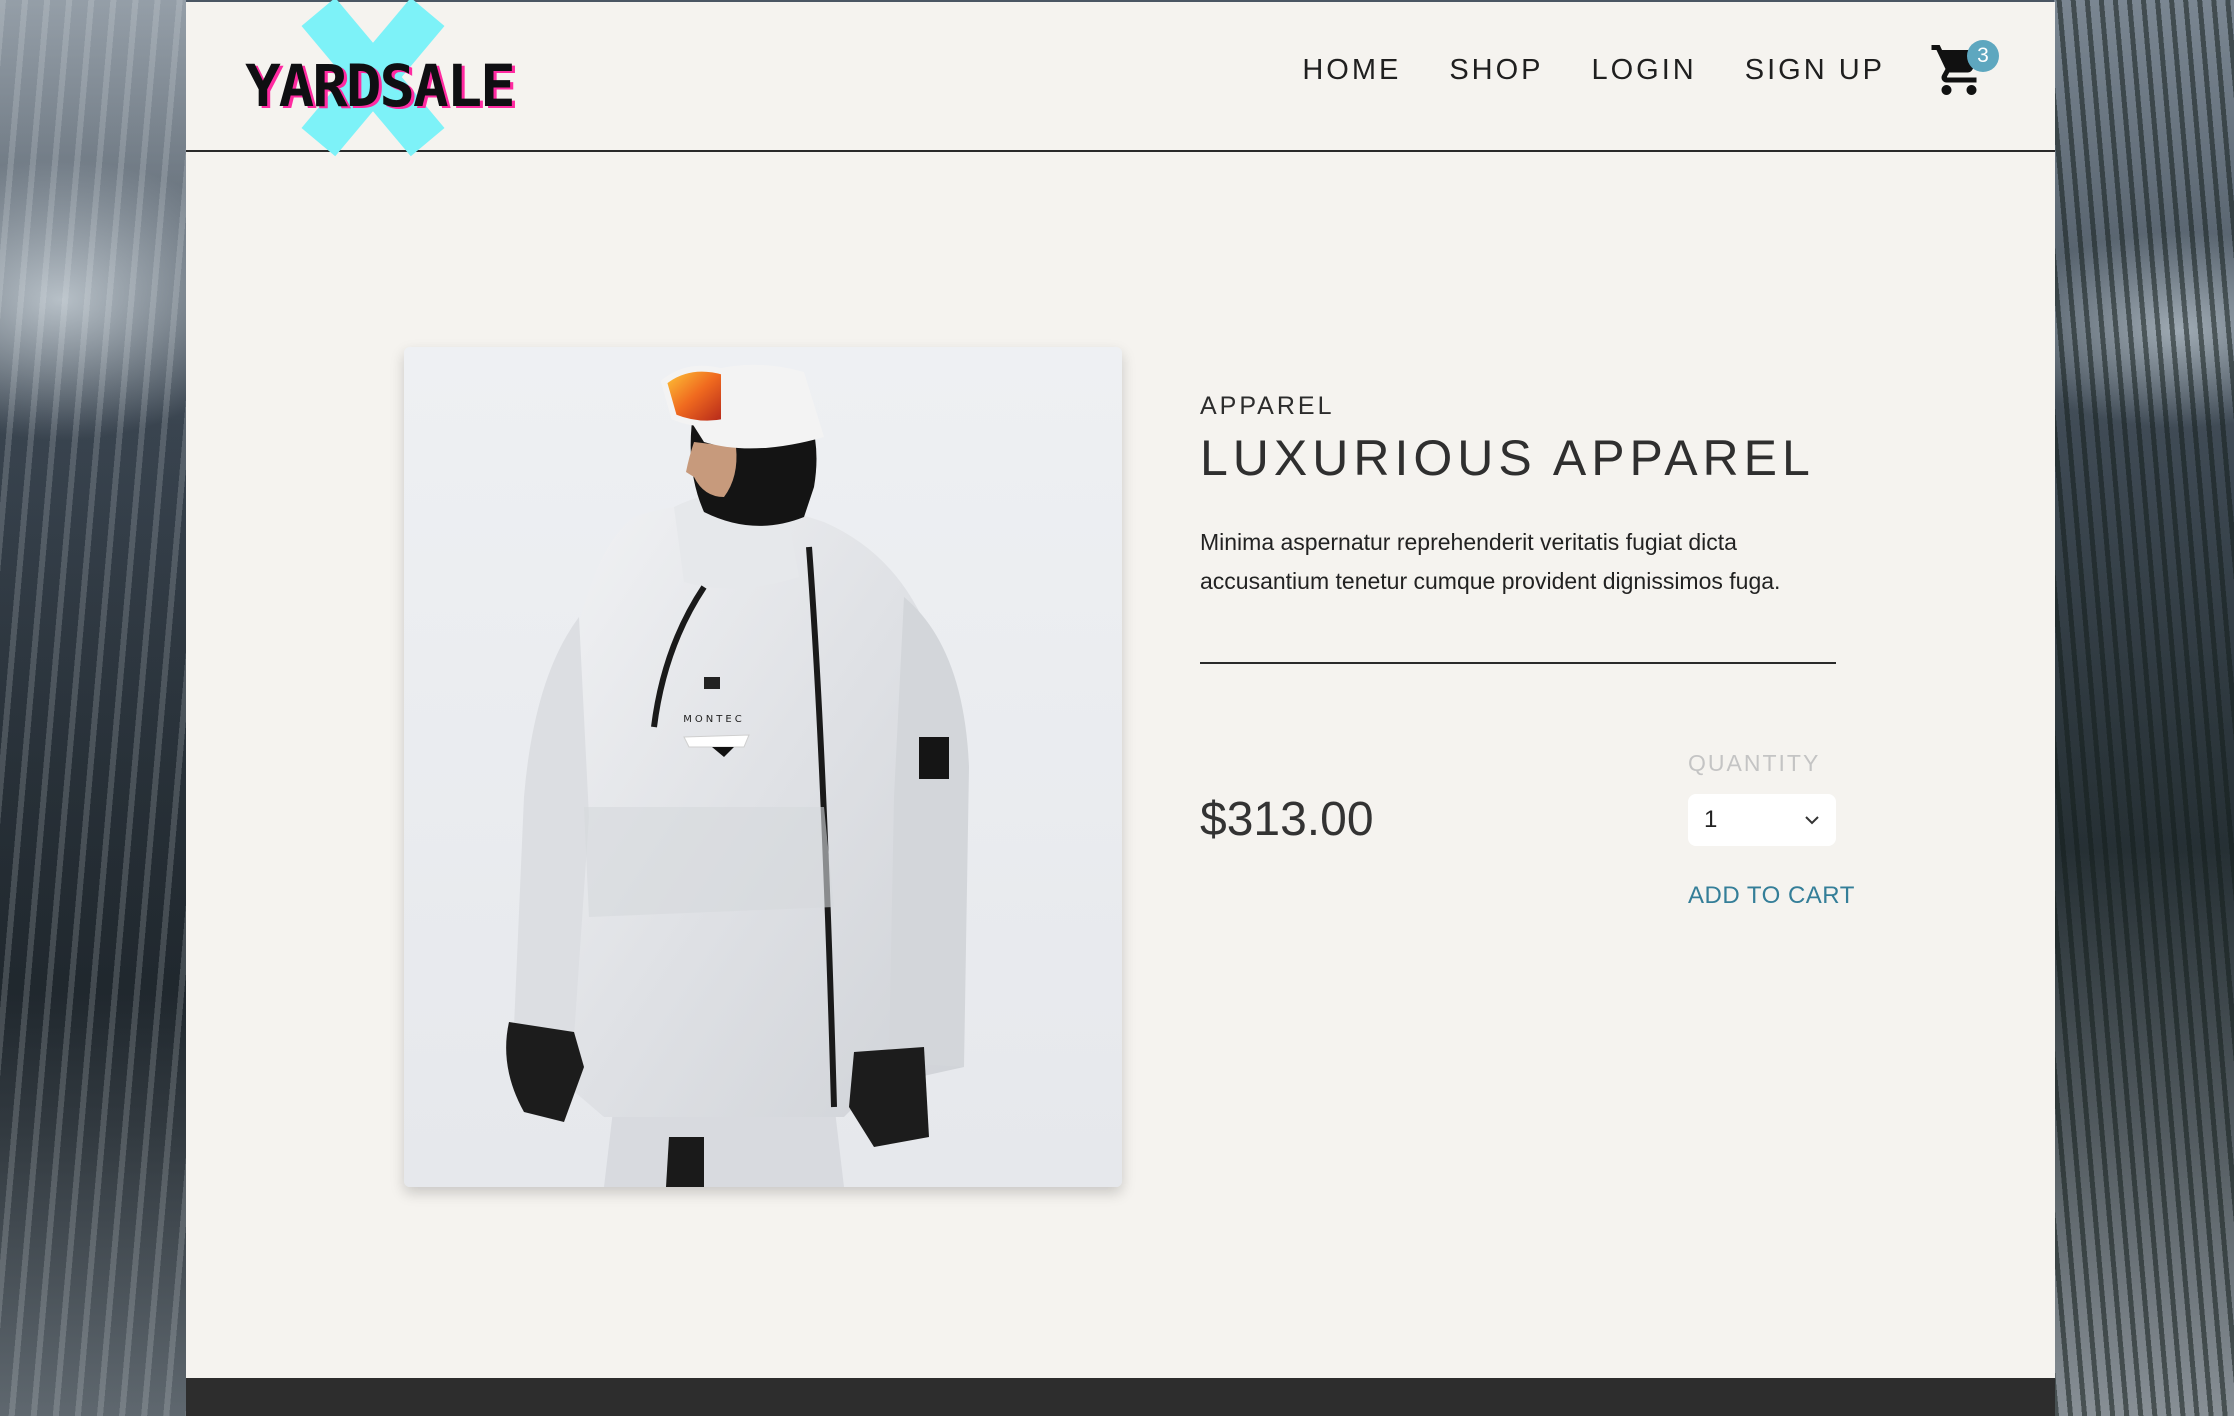 This screenshot has width=2234, height=1416. I want to click on cart-count-badge: 3, so click(1983, 56).